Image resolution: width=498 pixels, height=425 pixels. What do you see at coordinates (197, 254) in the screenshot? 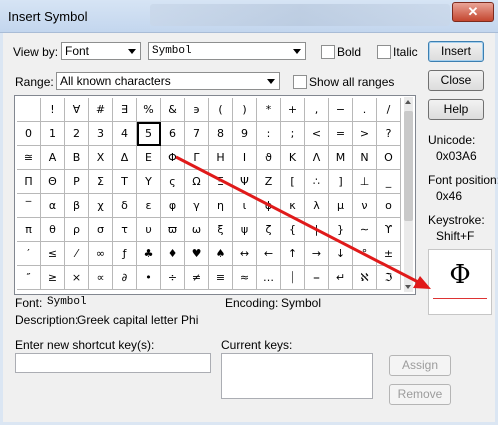
I see `symbol-cell: ♥` at bounding box center [197, 254].